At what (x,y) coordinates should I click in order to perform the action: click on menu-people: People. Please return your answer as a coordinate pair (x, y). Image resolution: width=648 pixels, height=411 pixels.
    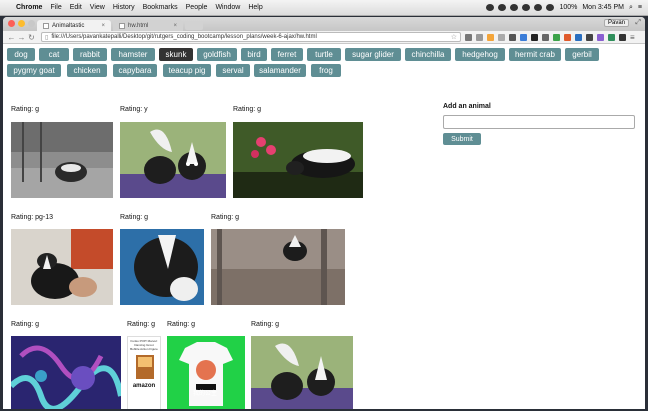
    Looking at the image, I should click on (197, 7).